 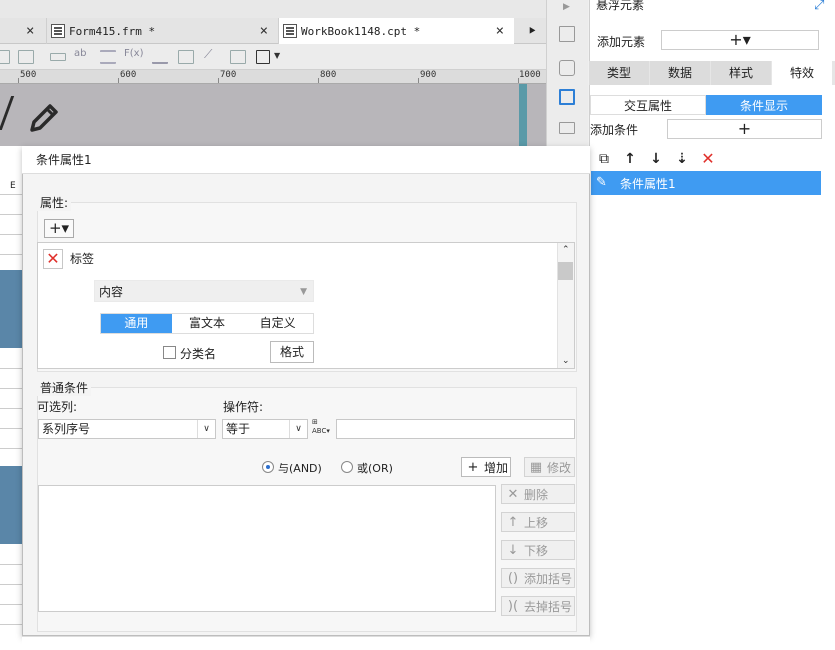 What do you see at coordinates (538, 522) in the screenshot?
I see `move-up-button: ↑ 上移` at bounding box center [538, 522].